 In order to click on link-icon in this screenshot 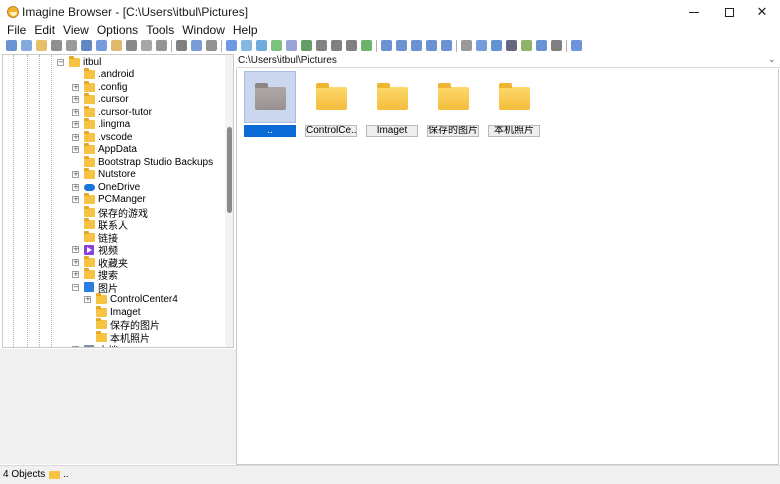, I will do `click(466, 45)`.